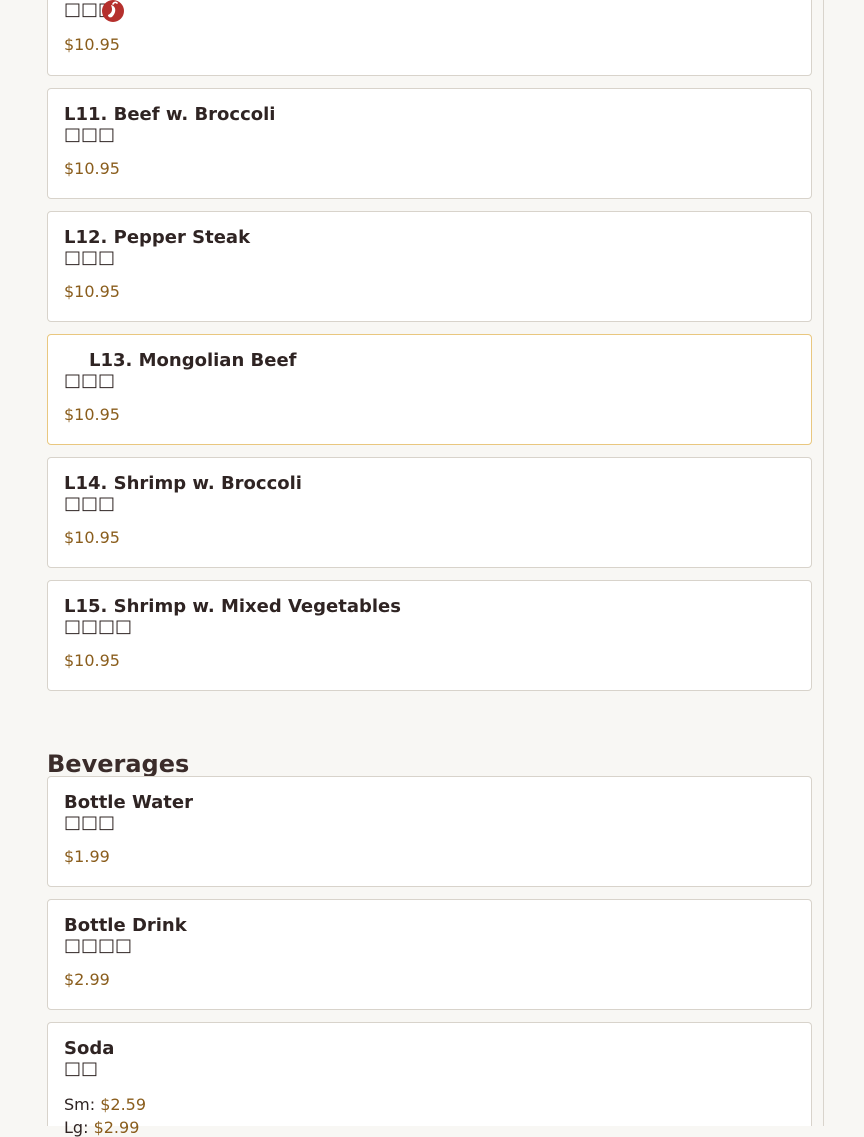  Describe the element at coordinates (87, 979) in the screenshot. I see `menu-item-price: $2.99` at that location.